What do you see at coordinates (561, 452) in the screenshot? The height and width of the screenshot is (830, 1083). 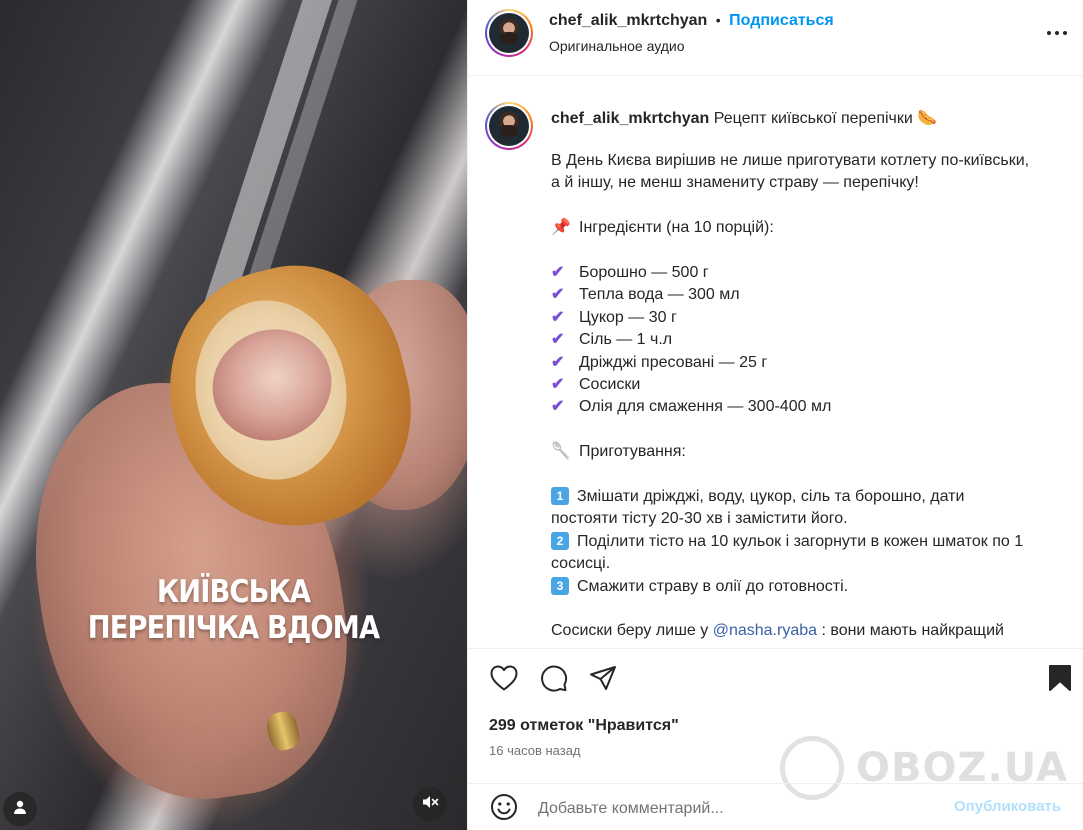 I see `spoon-icon: 🥄` at bounding box center [561, 452].